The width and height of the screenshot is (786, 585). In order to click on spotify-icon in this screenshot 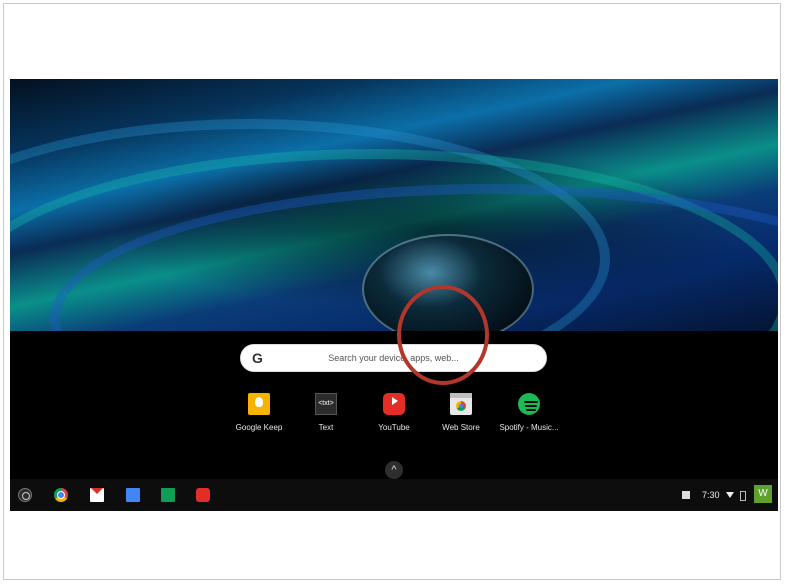, I will do `click(529, 404)`.